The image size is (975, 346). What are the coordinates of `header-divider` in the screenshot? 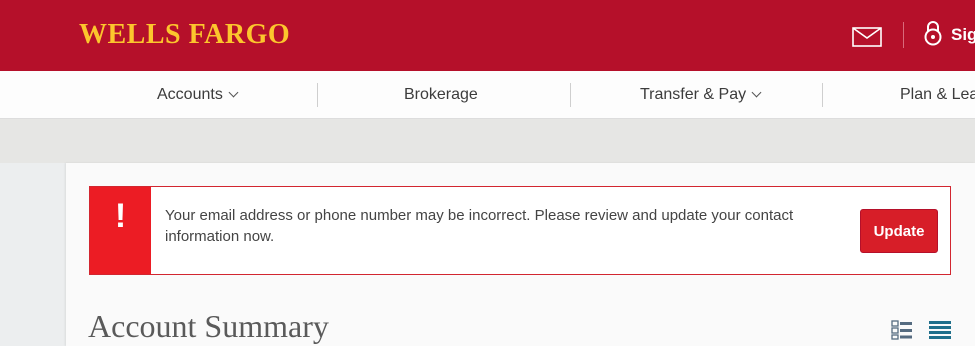 It's located at (903, 35).